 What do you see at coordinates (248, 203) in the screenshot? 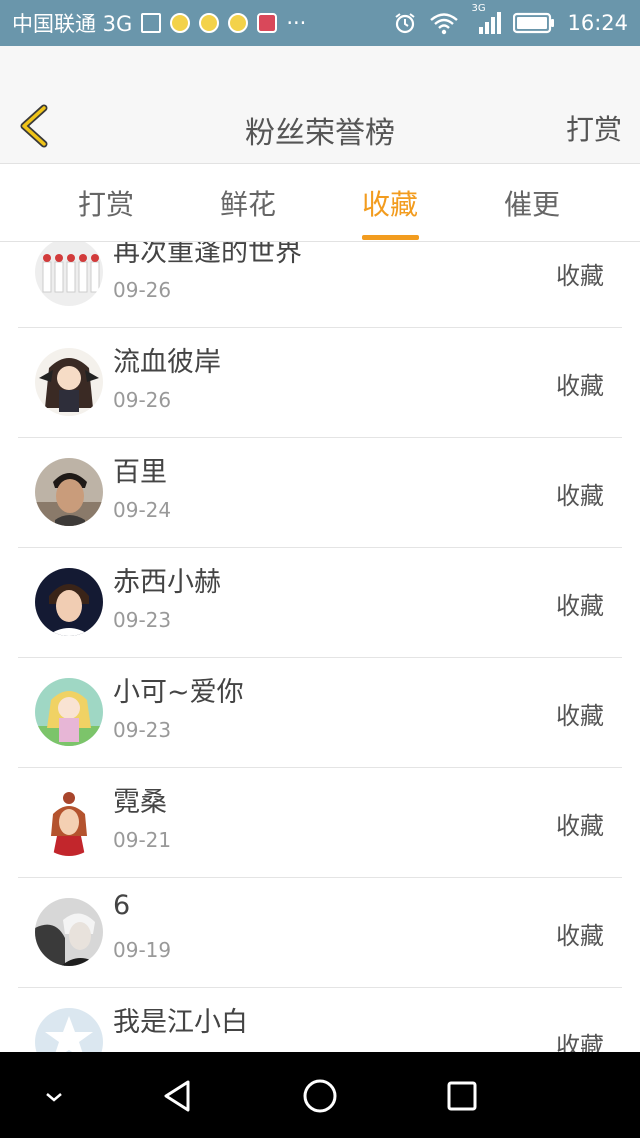
I see `tab-flowers: 鲜花` at bounding box center [248, 203].